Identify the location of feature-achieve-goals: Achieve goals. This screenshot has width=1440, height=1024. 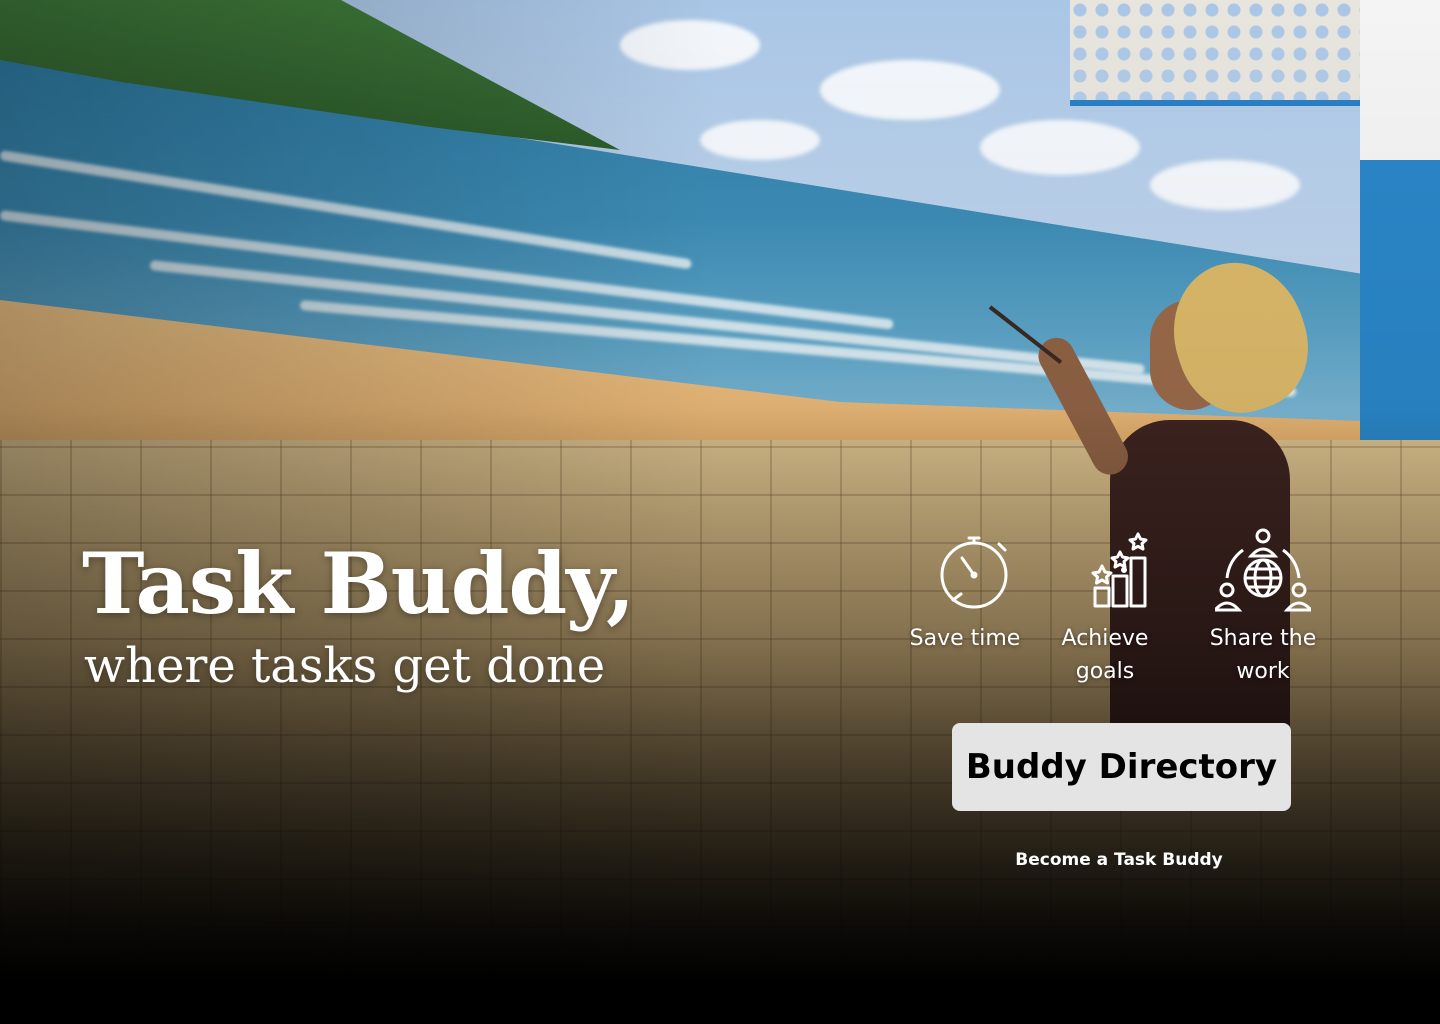
(1105, 608).